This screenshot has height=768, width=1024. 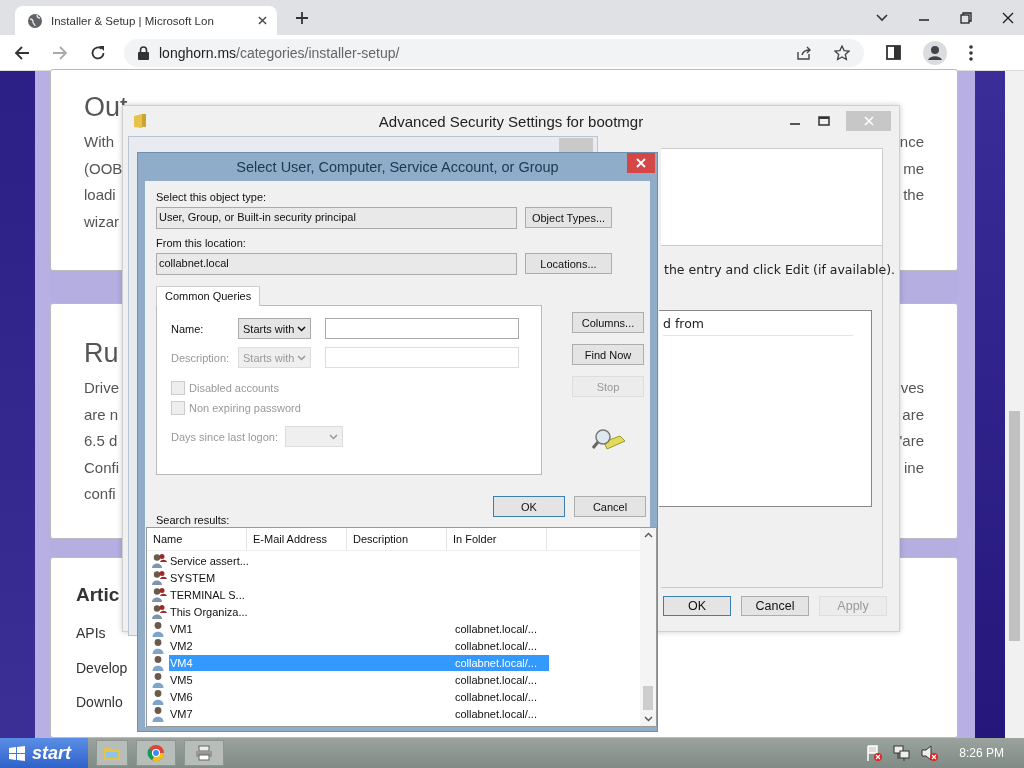 What do you see at coordinates (44, 753) in the screenshot?
I see `start-button: start` at bounding box center [44, 753].